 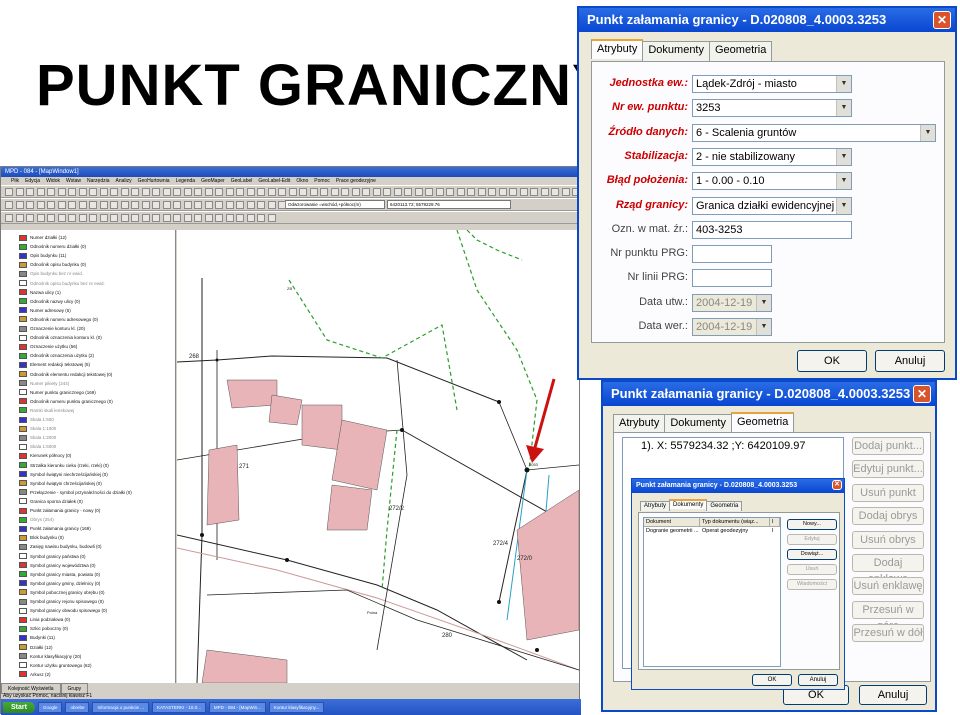 I want to click on menu-item: GeoHurtownia, so click(x=154, y=181).